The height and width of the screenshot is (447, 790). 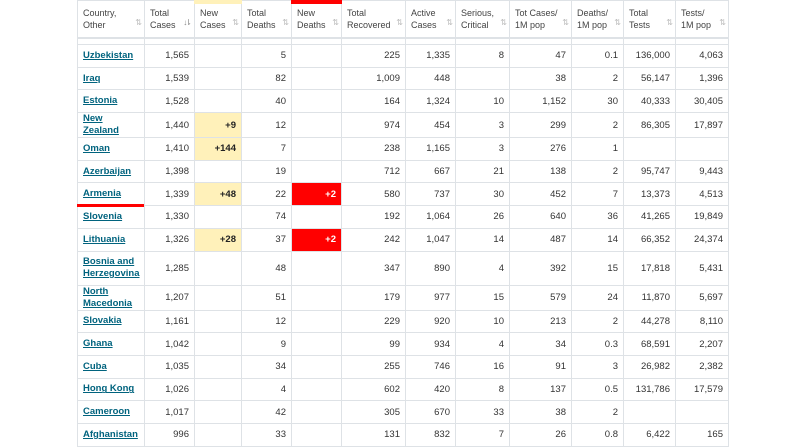 What do you see at coordinates (482, 56) in the screenshot?
I see `cell-serious-critical: 8` at bounding box center [482, 56].